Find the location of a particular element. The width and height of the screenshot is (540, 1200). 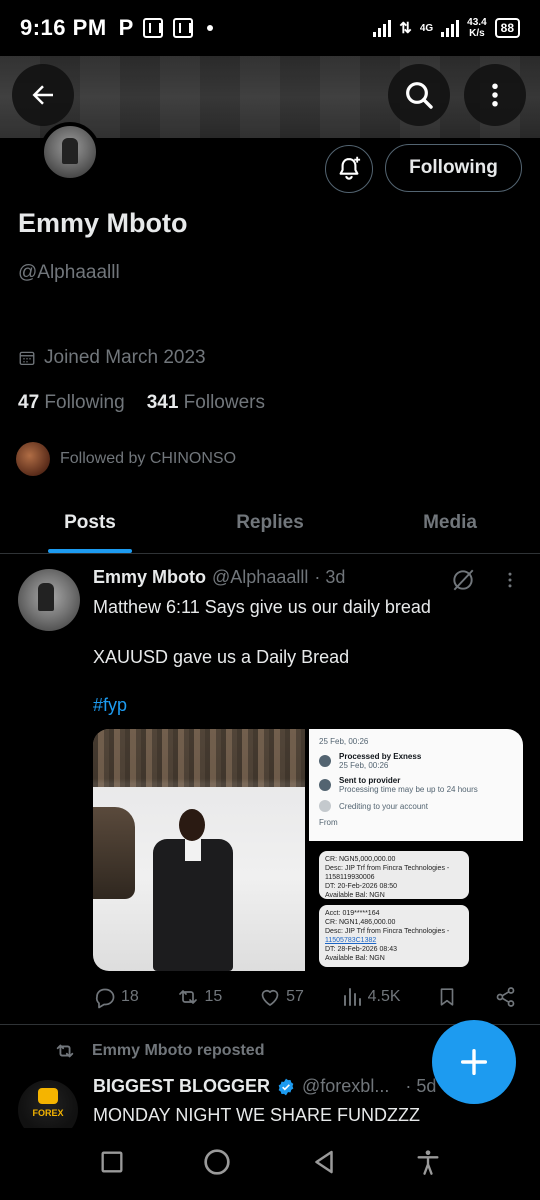

compose-button is located at coordinates (474, 1062).